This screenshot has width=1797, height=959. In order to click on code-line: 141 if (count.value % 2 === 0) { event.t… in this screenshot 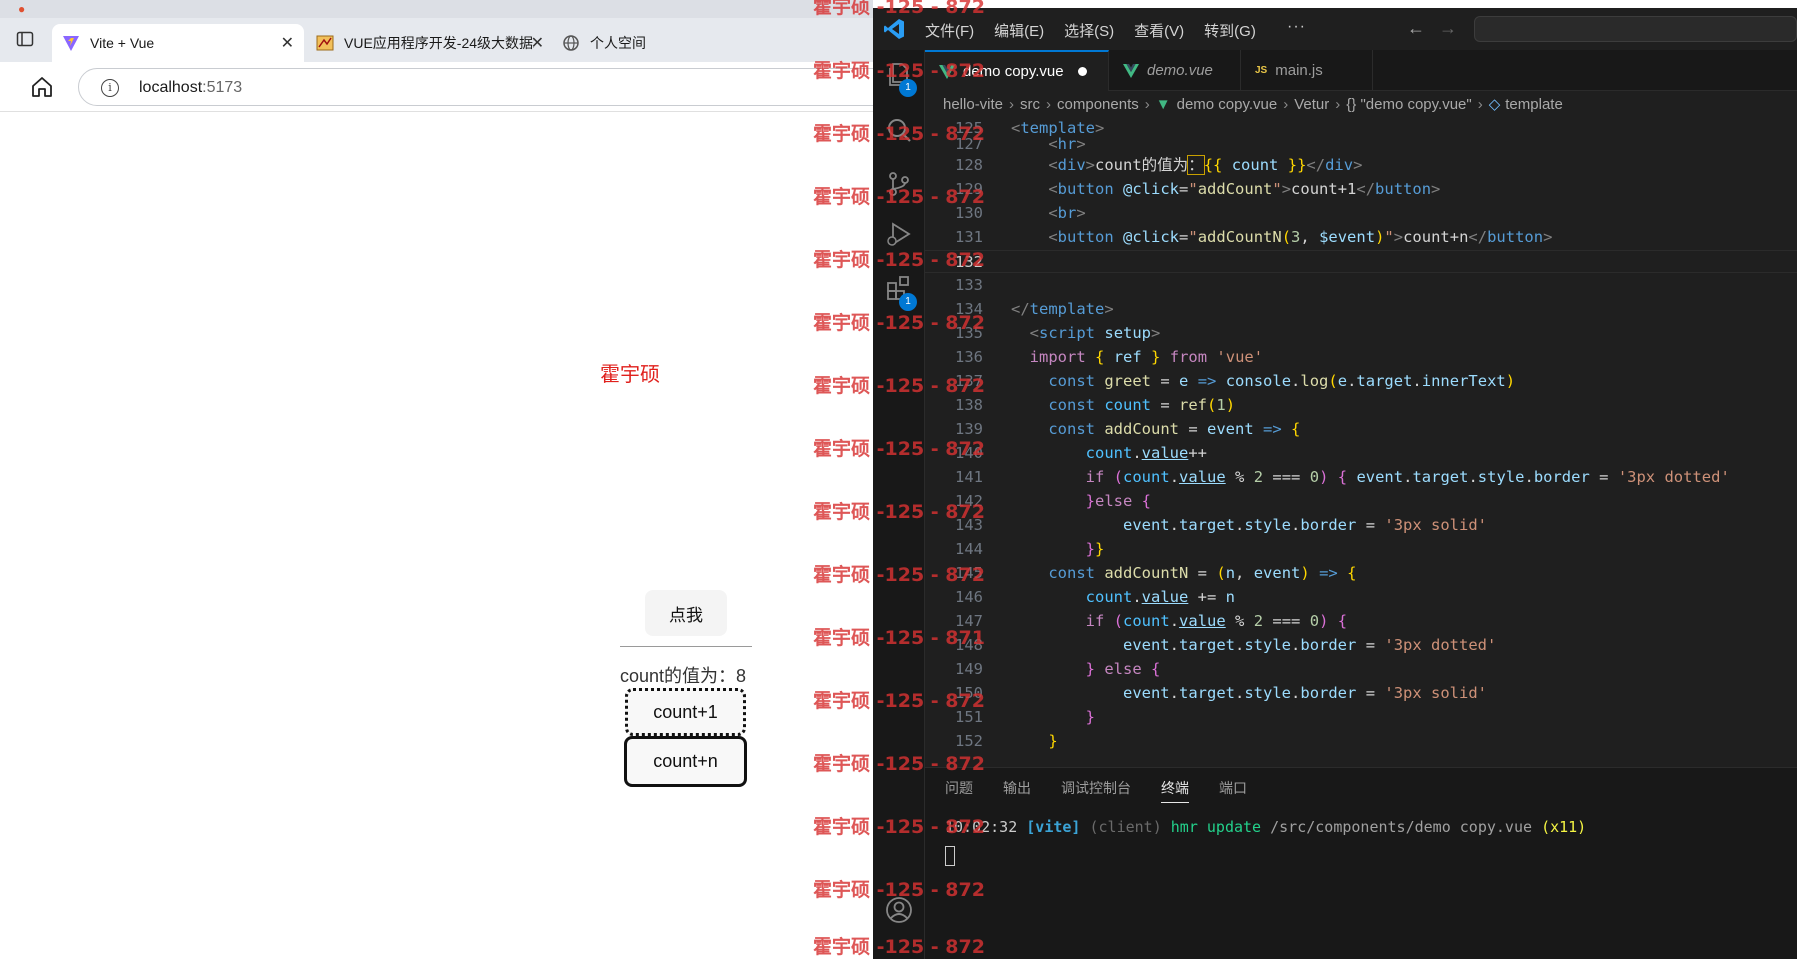, I will do `click(1361, 477)`.